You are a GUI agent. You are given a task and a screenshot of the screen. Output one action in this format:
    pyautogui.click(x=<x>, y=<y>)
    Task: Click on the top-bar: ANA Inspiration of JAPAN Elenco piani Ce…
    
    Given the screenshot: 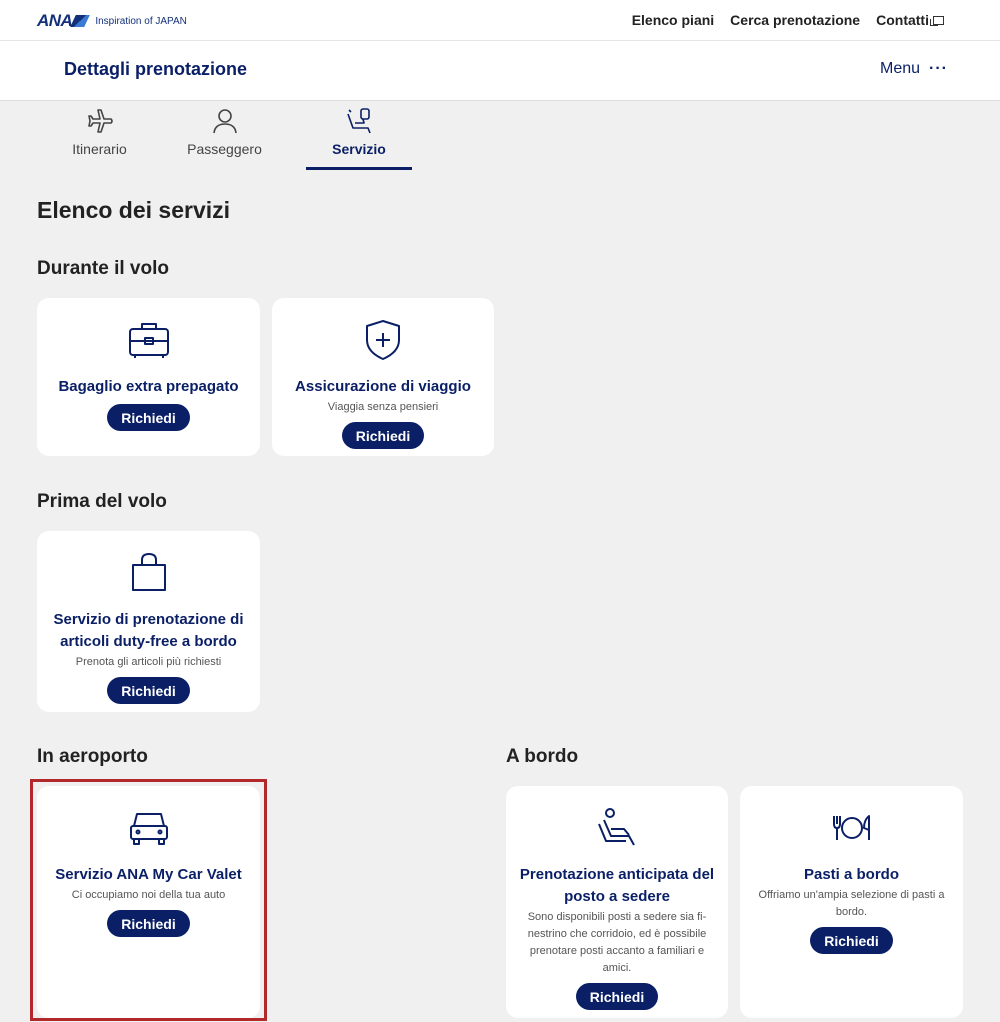 What is the action you would take?
    pyautogui.click(x=500, y=20)
    